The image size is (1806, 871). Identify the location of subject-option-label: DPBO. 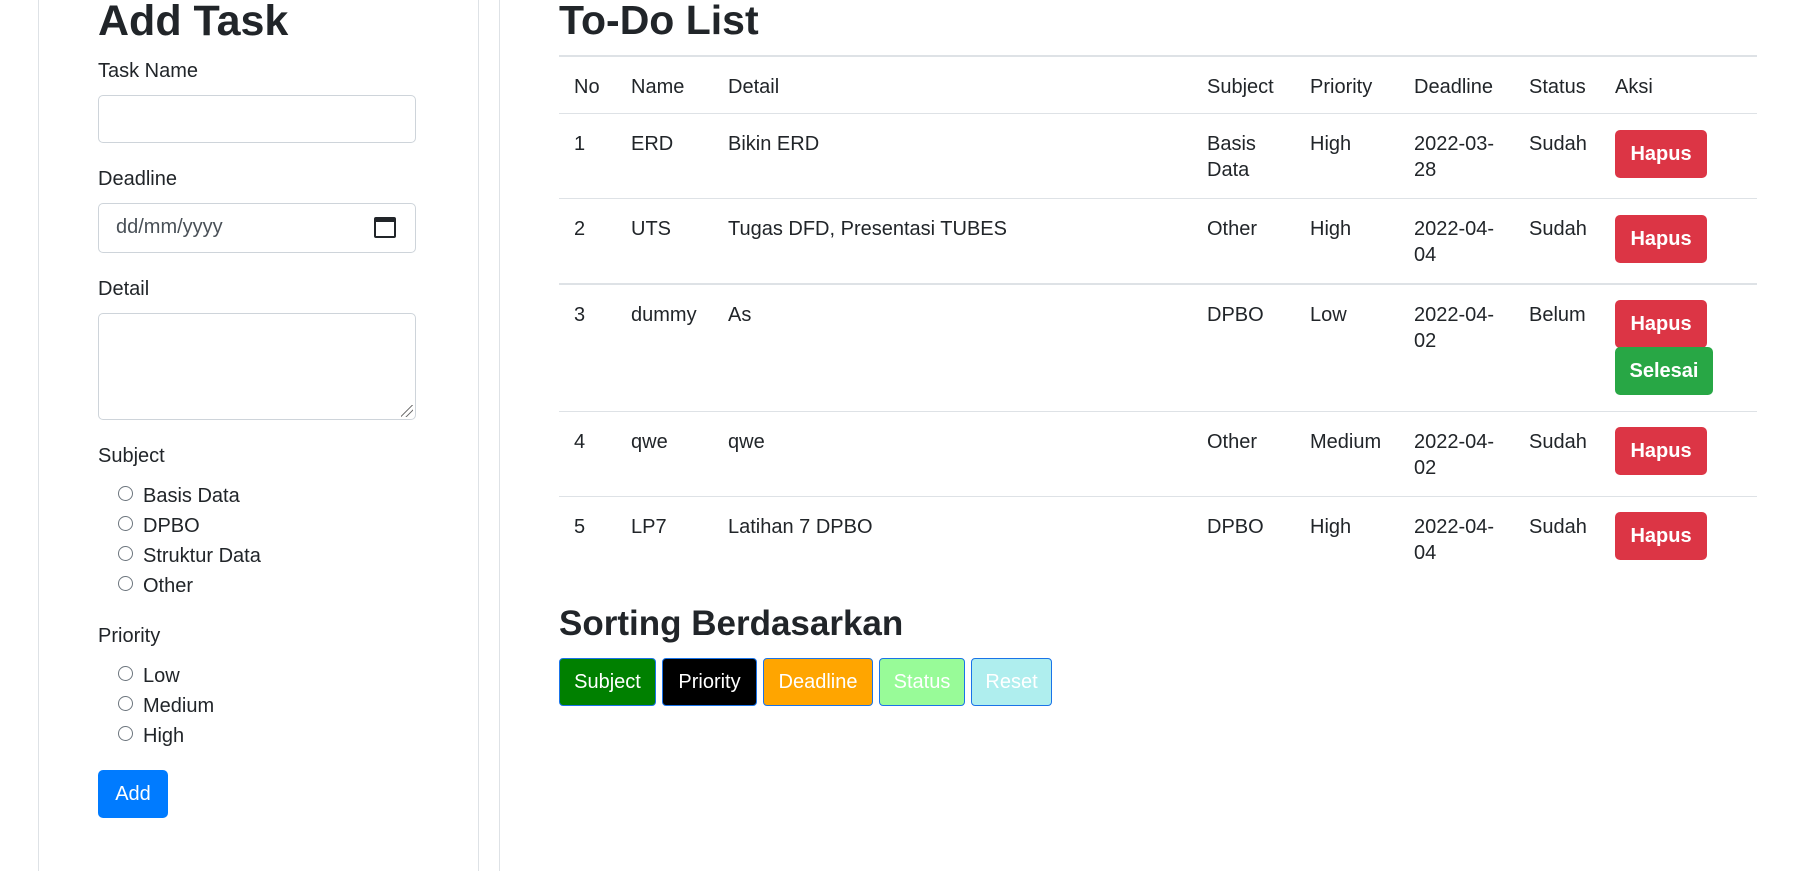
(171, 525).